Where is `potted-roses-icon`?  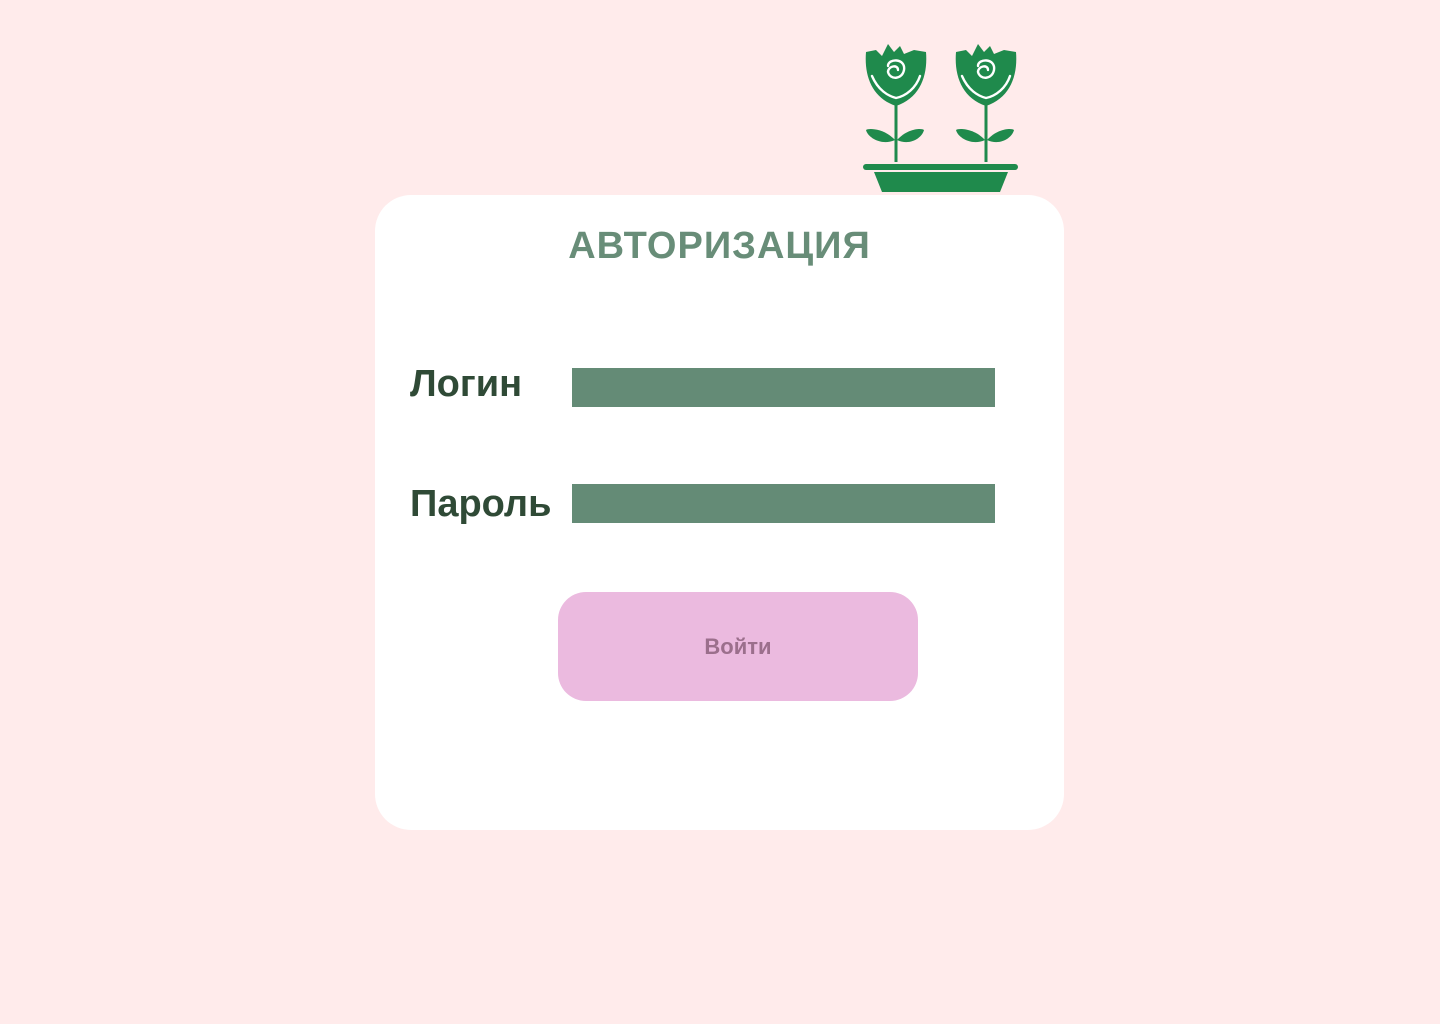
potted-roses-icon is located at coordinates (940, 118).